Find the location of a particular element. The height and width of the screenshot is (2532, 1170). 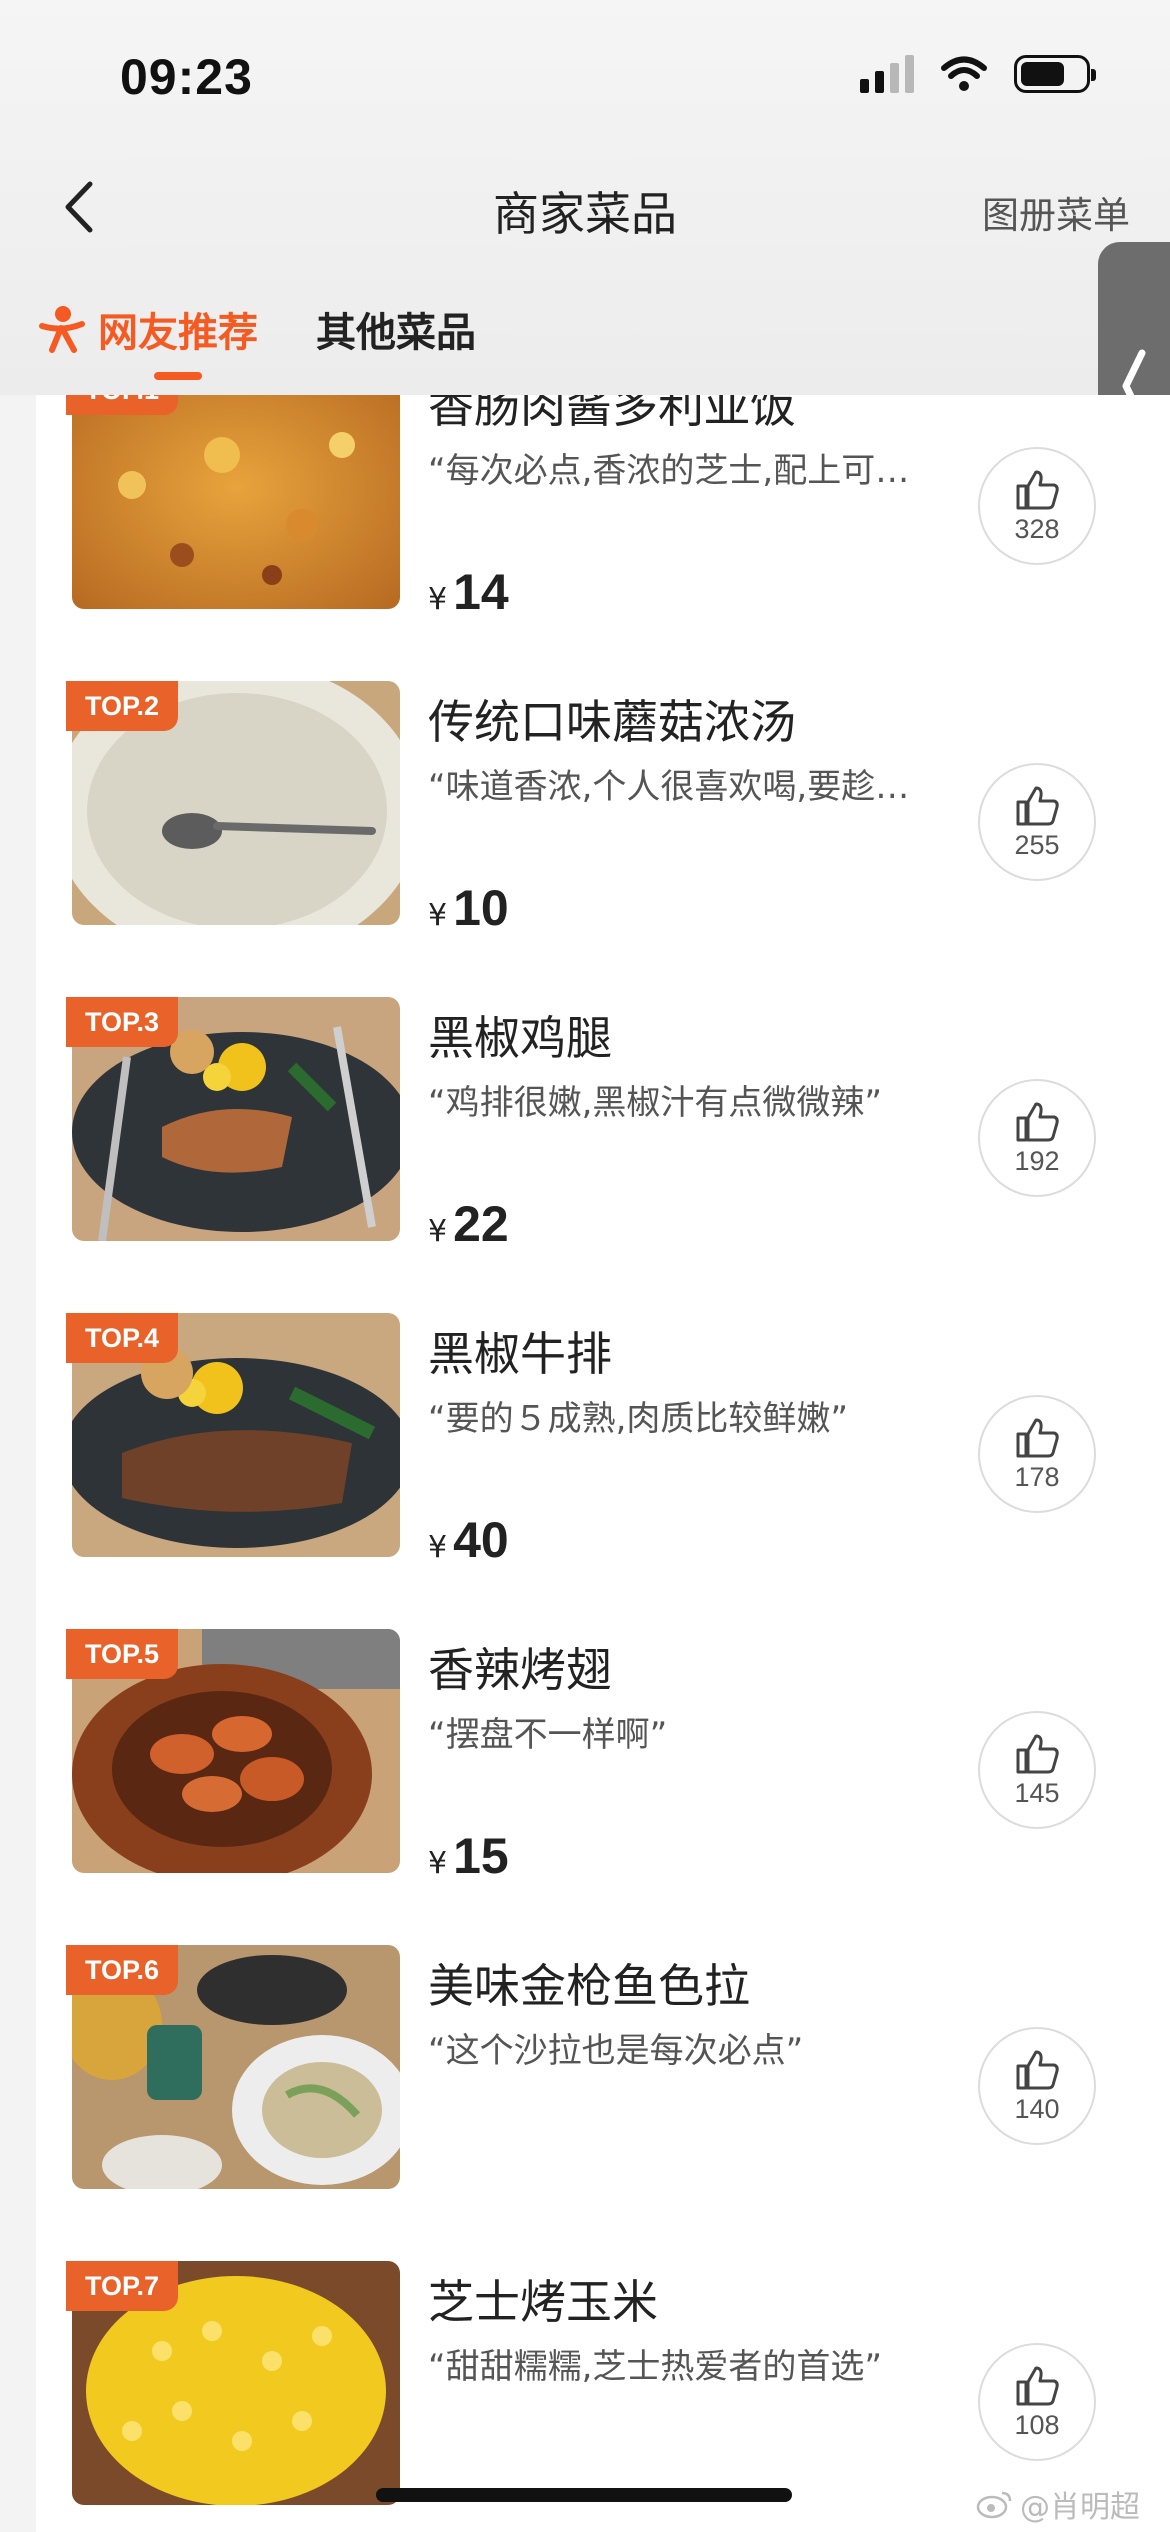

dish-review-quote: “甜甜糯糯,芝士热爱者的首选” is located at coordinates (655, 2367).